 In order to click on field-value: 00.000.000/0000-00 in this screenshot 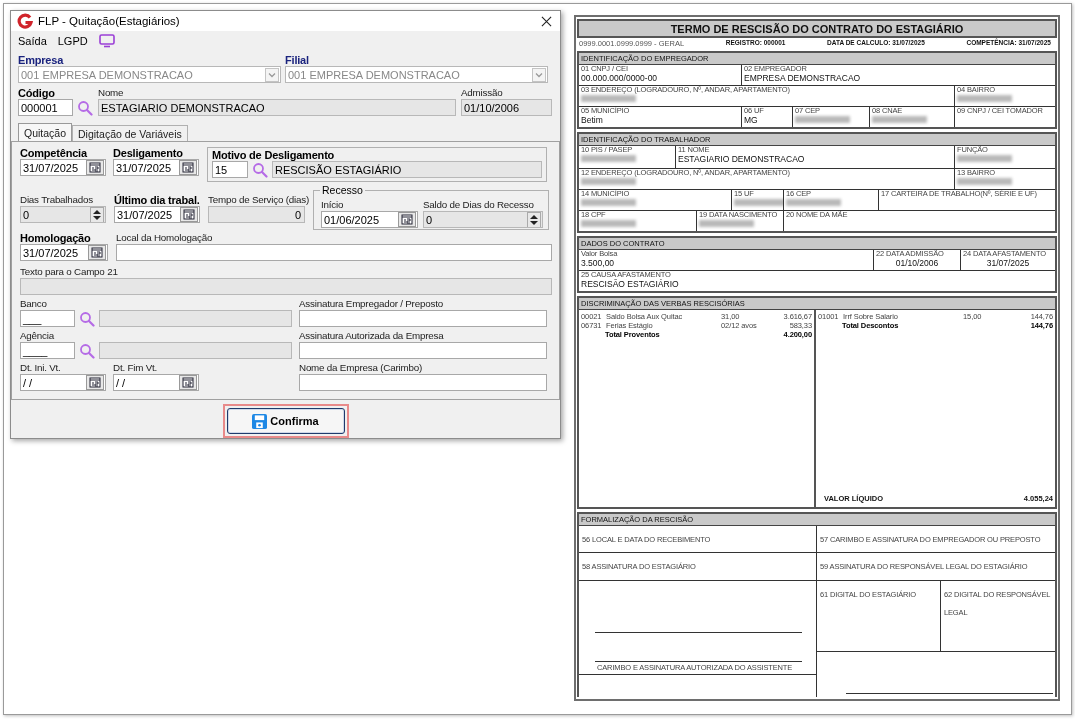, I will do `click(619, 78)`.